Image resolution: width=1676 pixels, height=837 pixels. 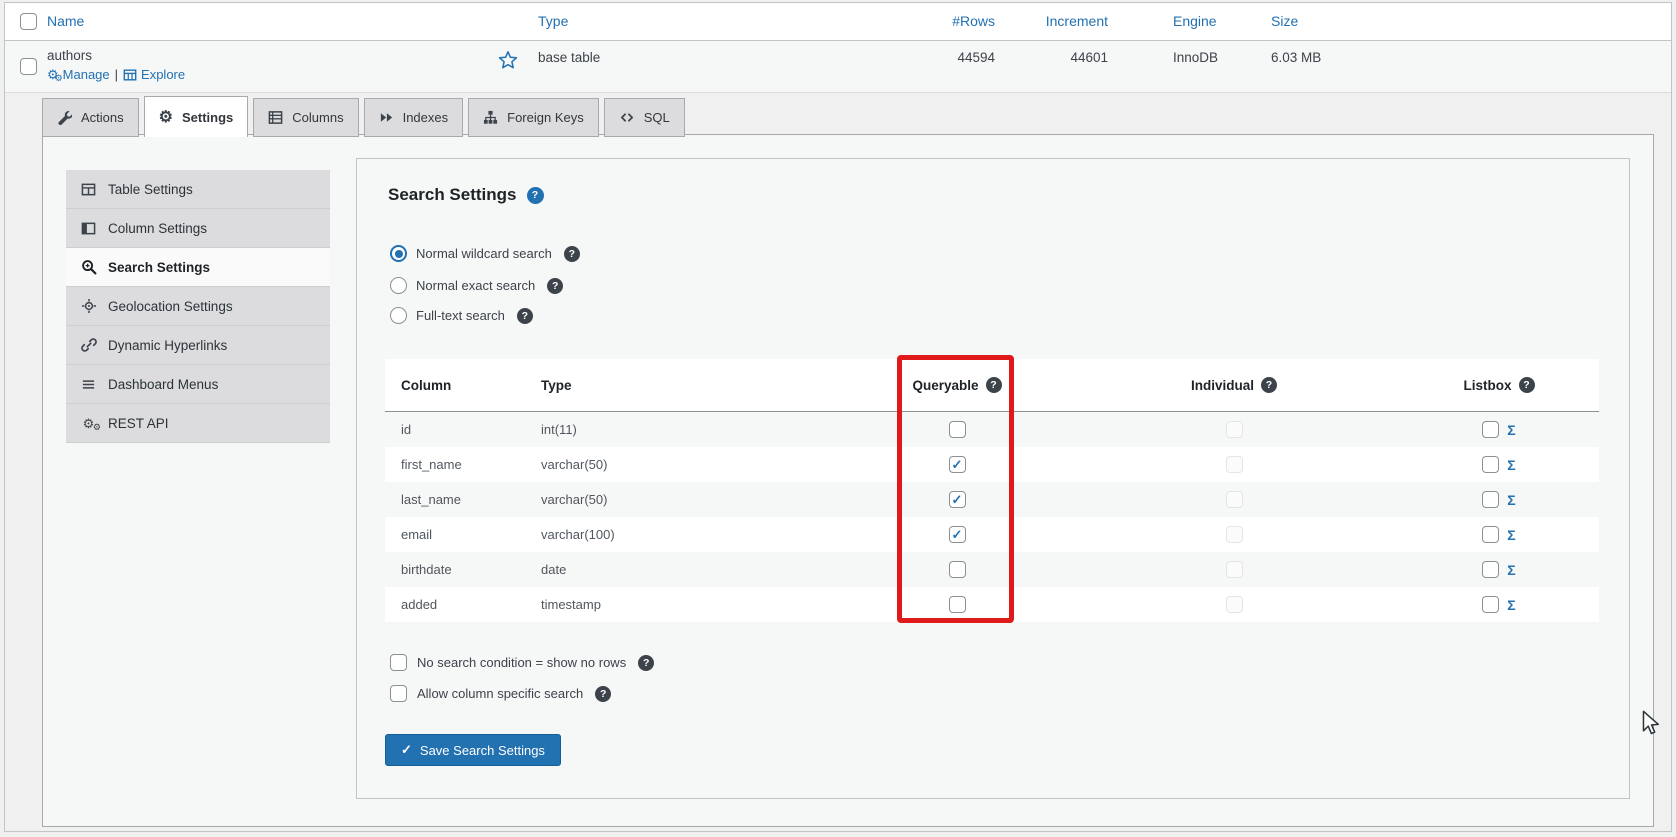 I want to click on column-header-size: Size, so click(x=1284, y=21).